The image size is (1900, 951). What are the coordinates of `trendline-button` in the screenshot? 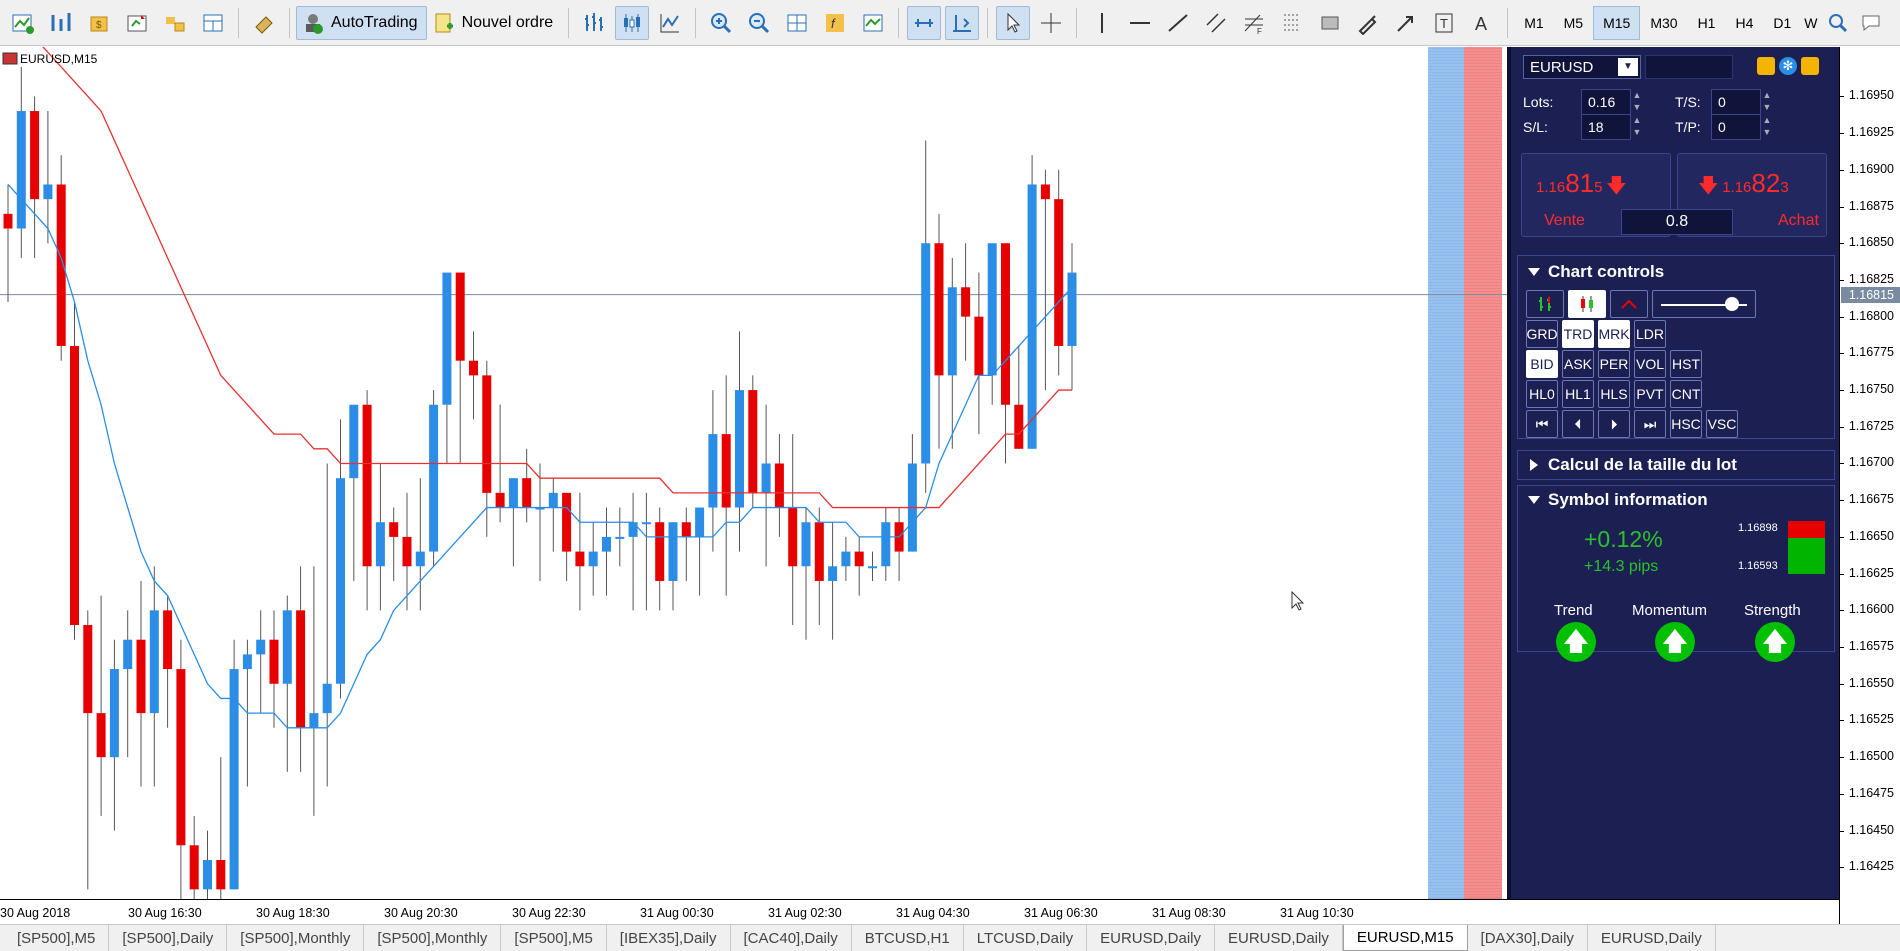 It's located at (1178, 23).